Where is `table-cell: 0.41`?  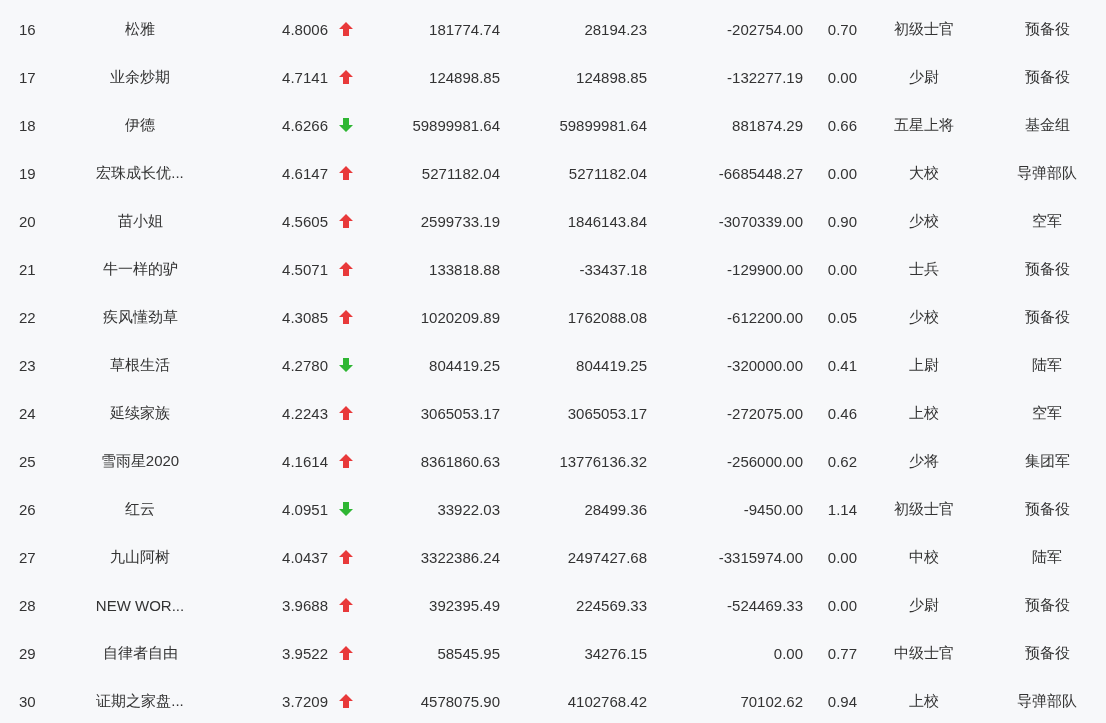
table-cell: 0.41 is located at coordinates (842, 365).